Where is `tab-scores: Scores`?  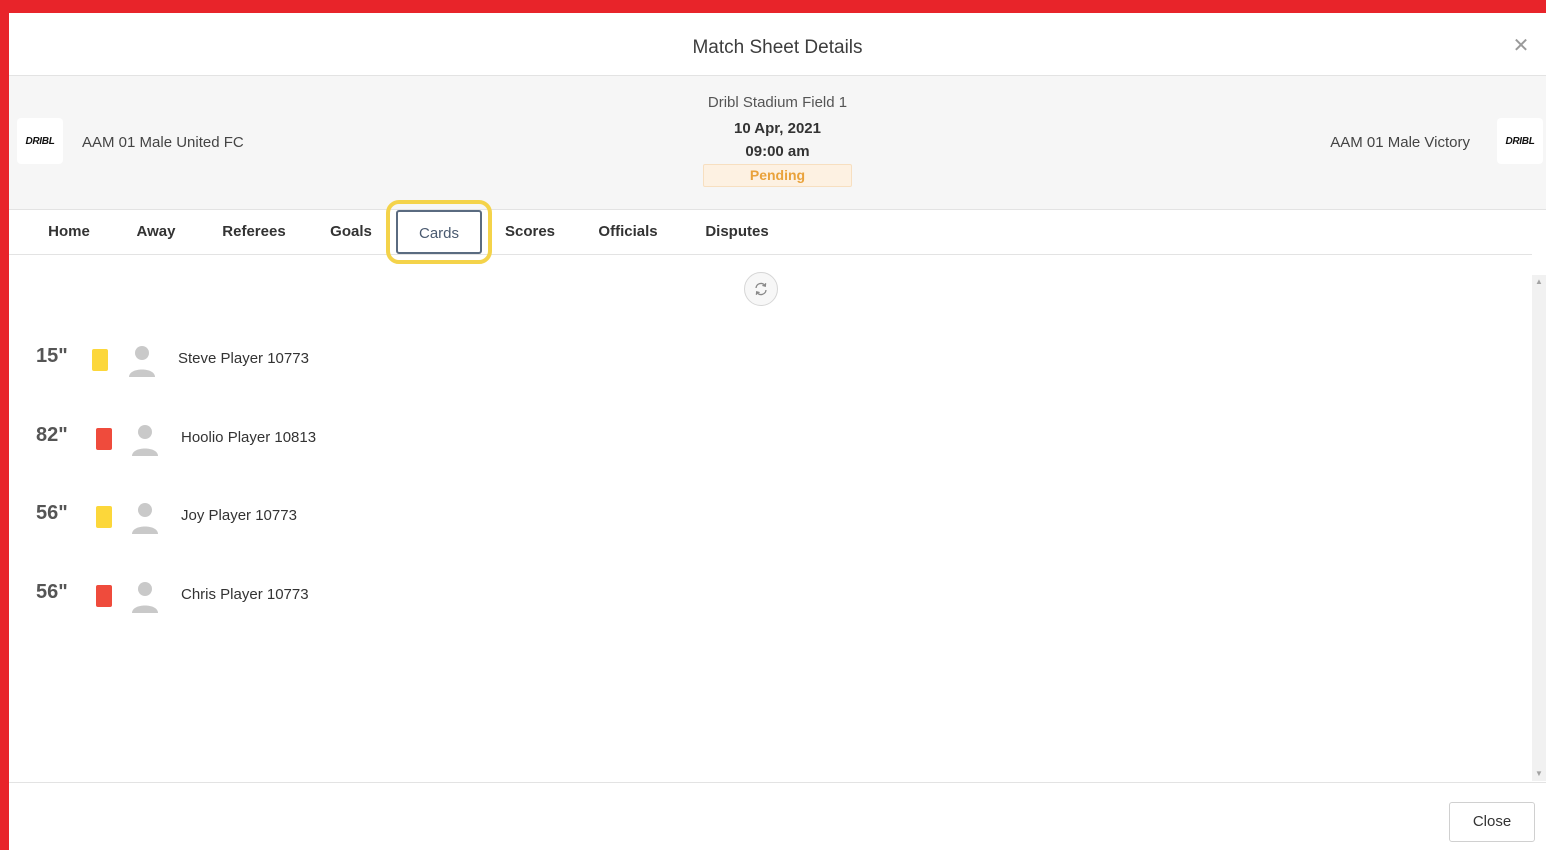
tab-scores: Scores is located at coordinates (530, 232).